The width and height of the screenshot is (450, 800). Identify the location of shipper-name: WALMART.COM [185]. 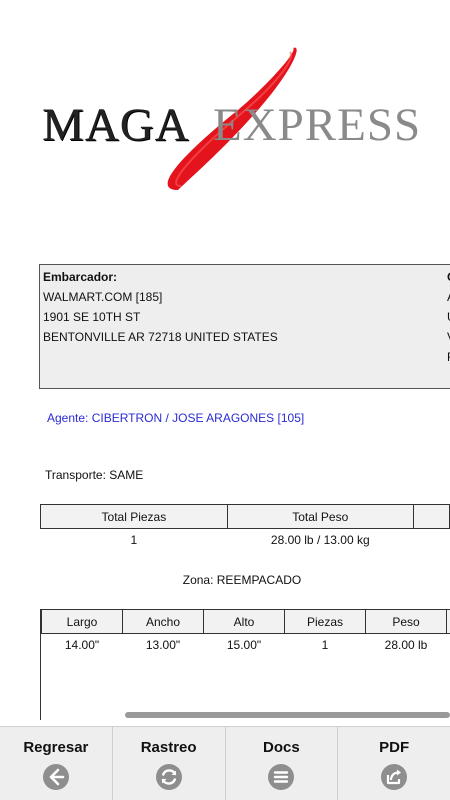
(103, 297).